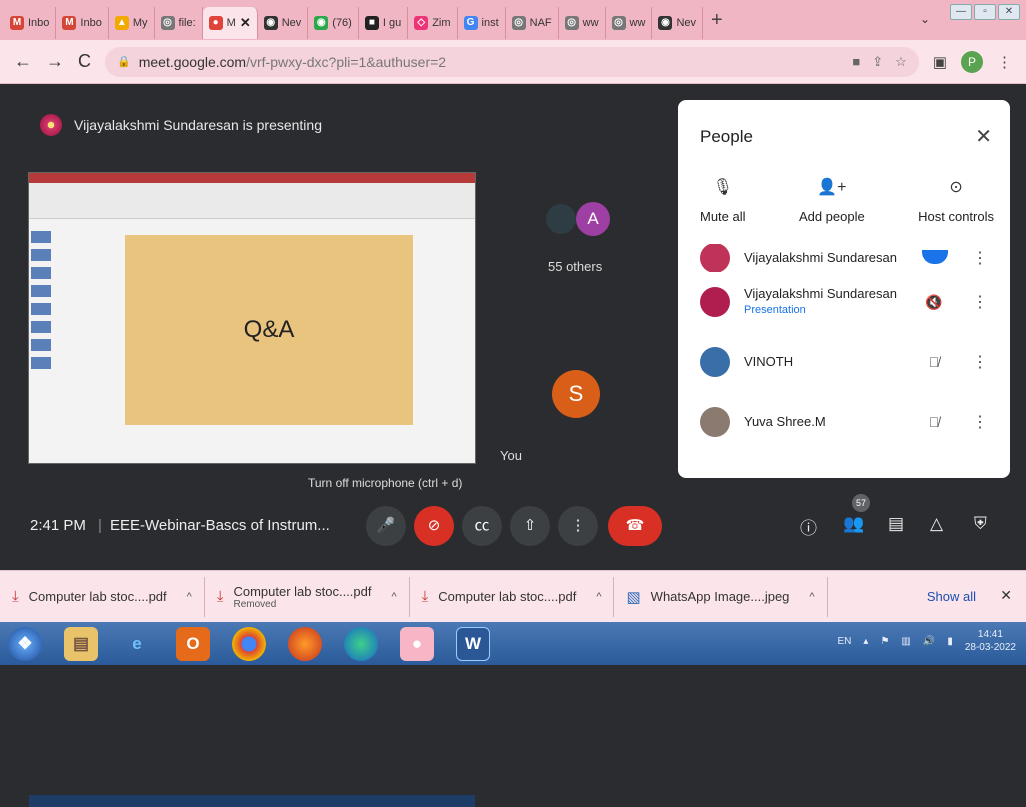 This screenshot has width=1026, height=807. I want to click on presenter-avatar, so click(51, 125).